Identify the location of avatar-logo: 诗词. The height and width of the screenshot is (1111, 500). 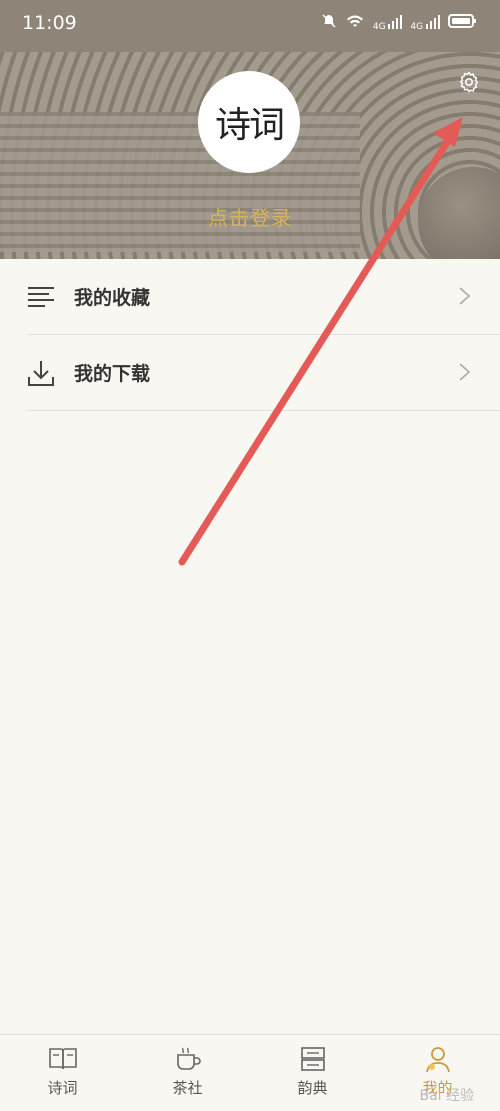
(249, 125).